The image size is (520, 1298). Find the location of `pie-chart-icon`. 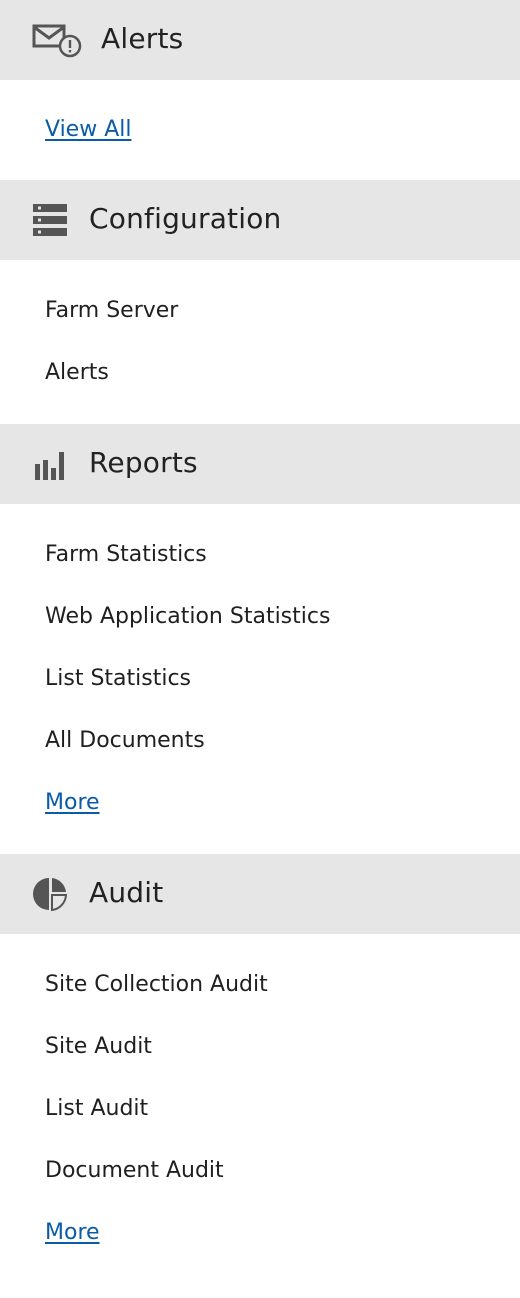

pie-chart-icon is located at coordinates (50, 894).